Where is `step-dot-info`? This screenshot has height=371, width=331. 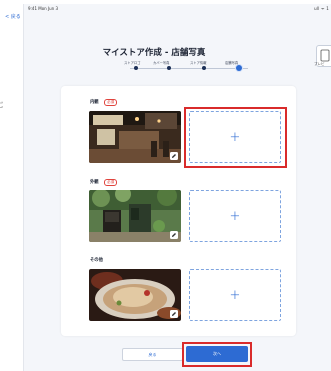
step-dot-info is located at coordinates (204, 68).